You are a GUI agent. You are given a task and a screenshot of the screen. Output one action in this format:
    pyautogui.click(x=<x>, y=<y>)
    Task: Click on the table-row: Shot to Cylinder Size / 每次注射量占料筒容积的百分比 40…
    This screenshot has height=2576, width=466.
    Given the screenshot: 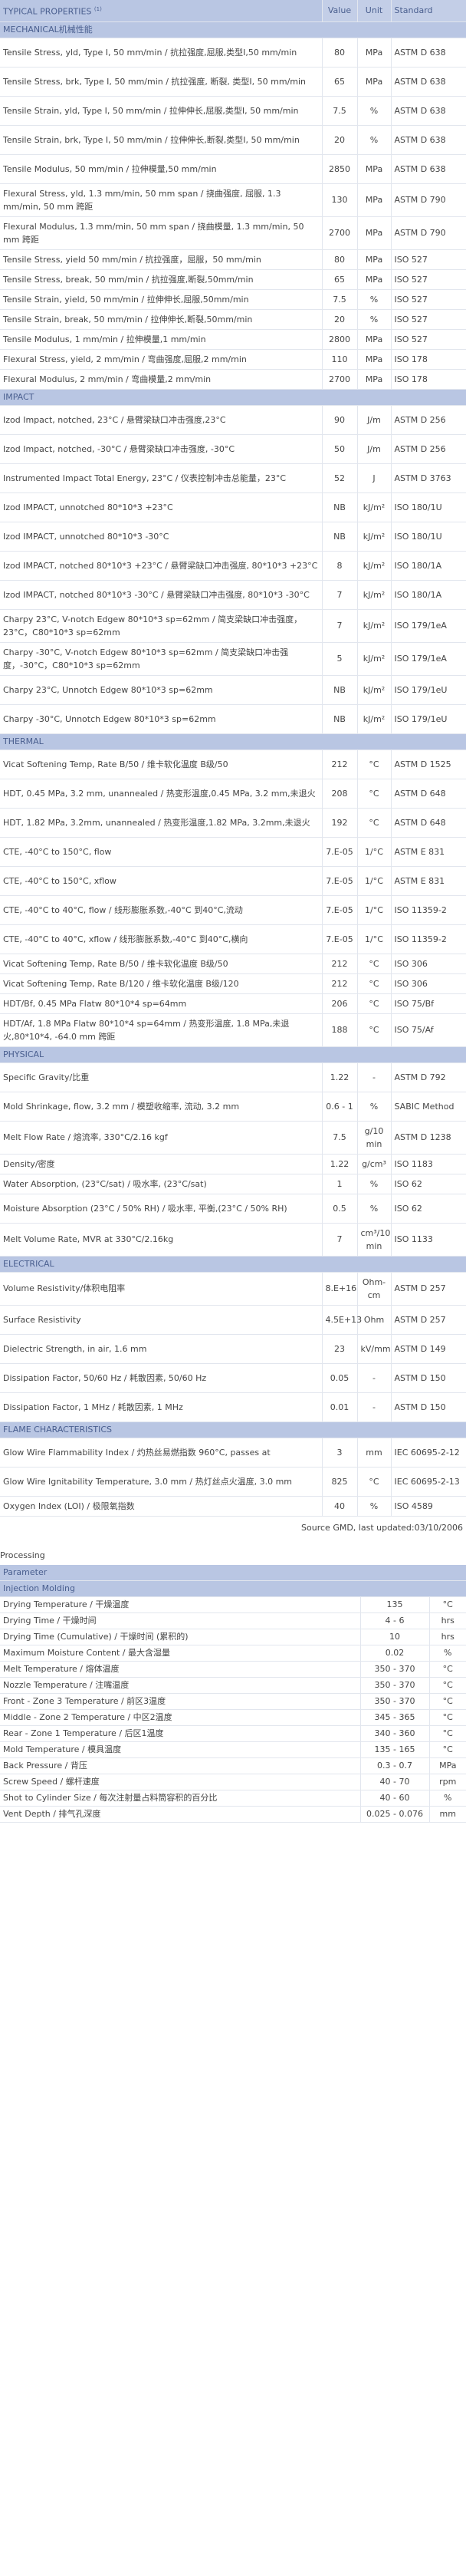 What is the action you would take?
    pyautogui.click(x=233, y=1798)
    